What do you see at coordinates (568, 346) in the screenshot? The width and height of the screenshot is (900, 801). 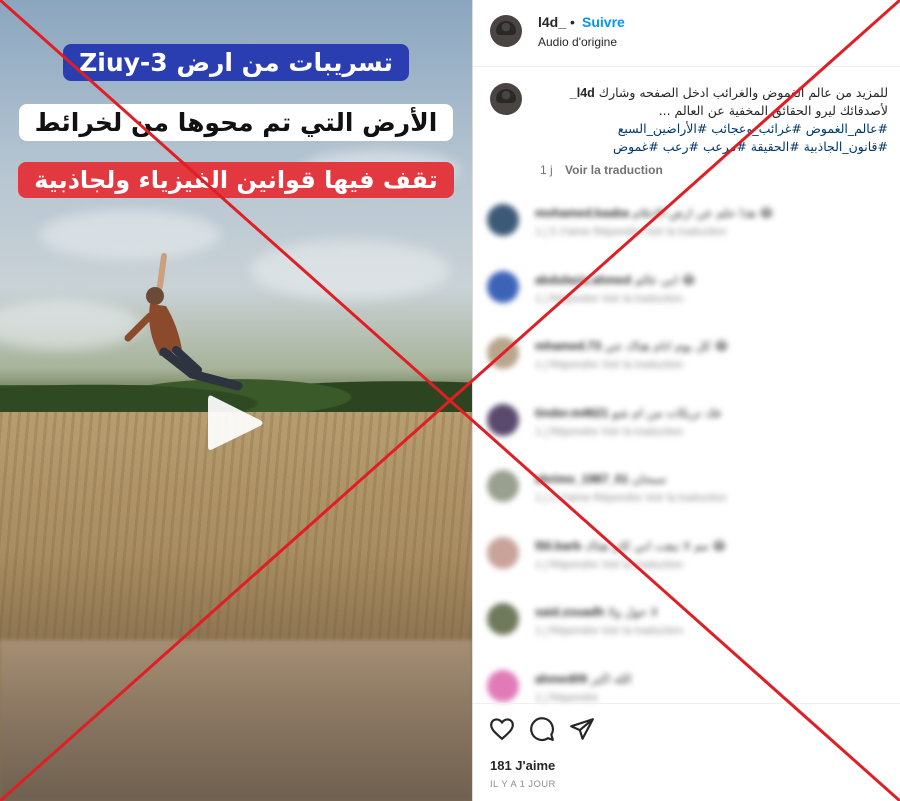 I see `commenter-username: mhamed.73` at bounding box center [568, 346].